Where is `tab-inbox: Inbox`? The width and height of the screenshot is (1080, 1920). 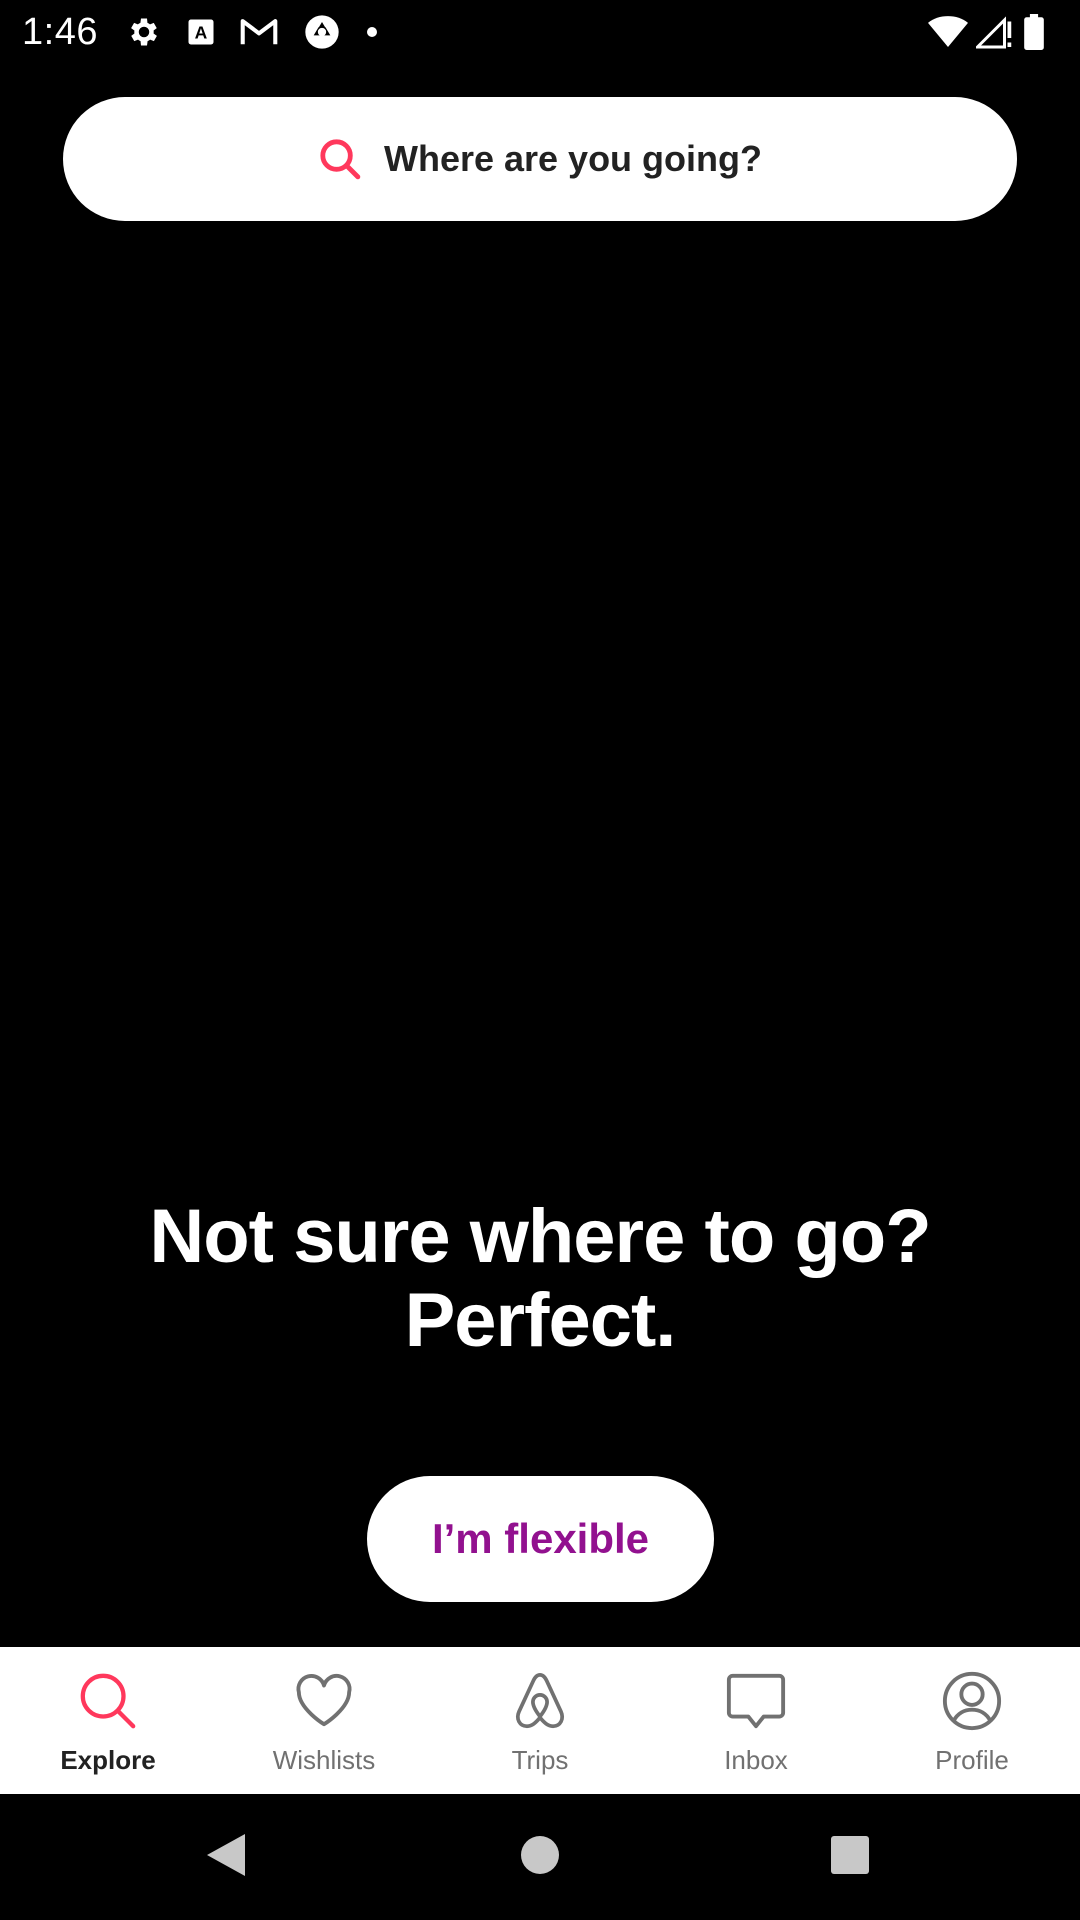 tab-inbox: Inbox is located at coordinates (756, 1720).